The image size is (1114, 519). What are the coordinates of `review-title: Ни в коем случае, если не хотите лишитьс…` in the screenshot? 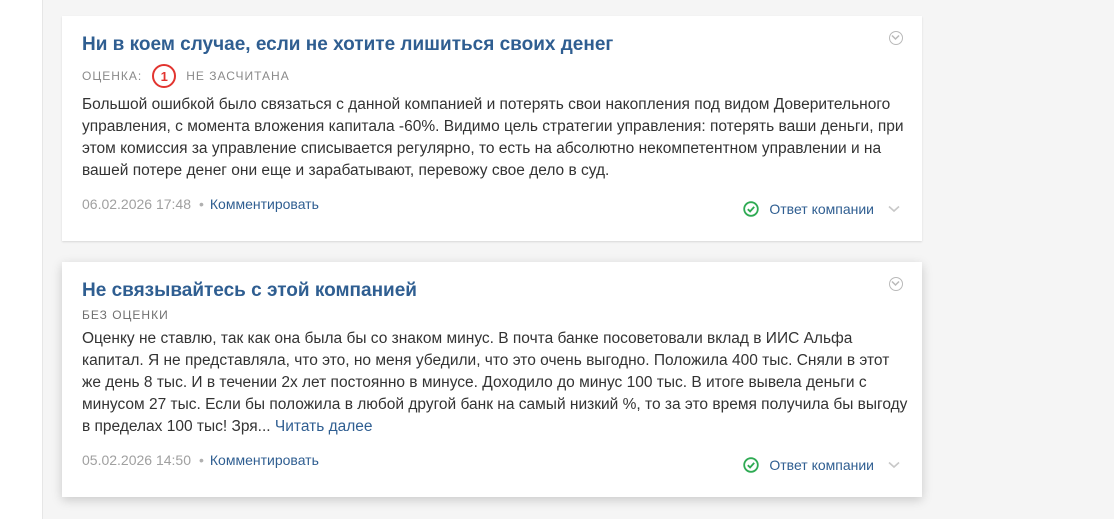 It's located at (347, 45).